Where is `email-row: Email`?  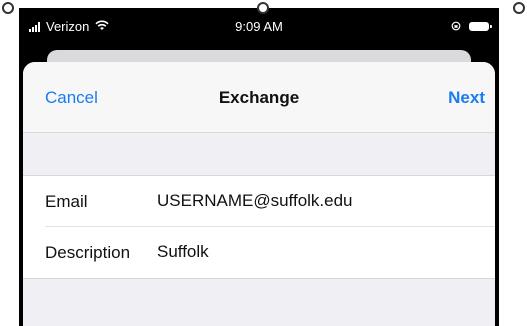 email-row: Email is located at coordinates (259, 201).